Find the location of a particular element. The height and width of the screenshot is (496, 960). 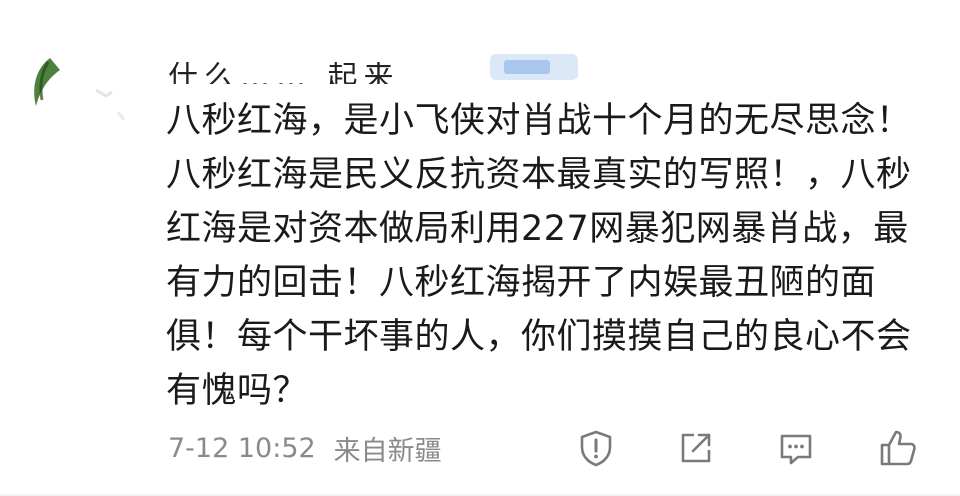

reply-button is located at coordinates (796, 448).